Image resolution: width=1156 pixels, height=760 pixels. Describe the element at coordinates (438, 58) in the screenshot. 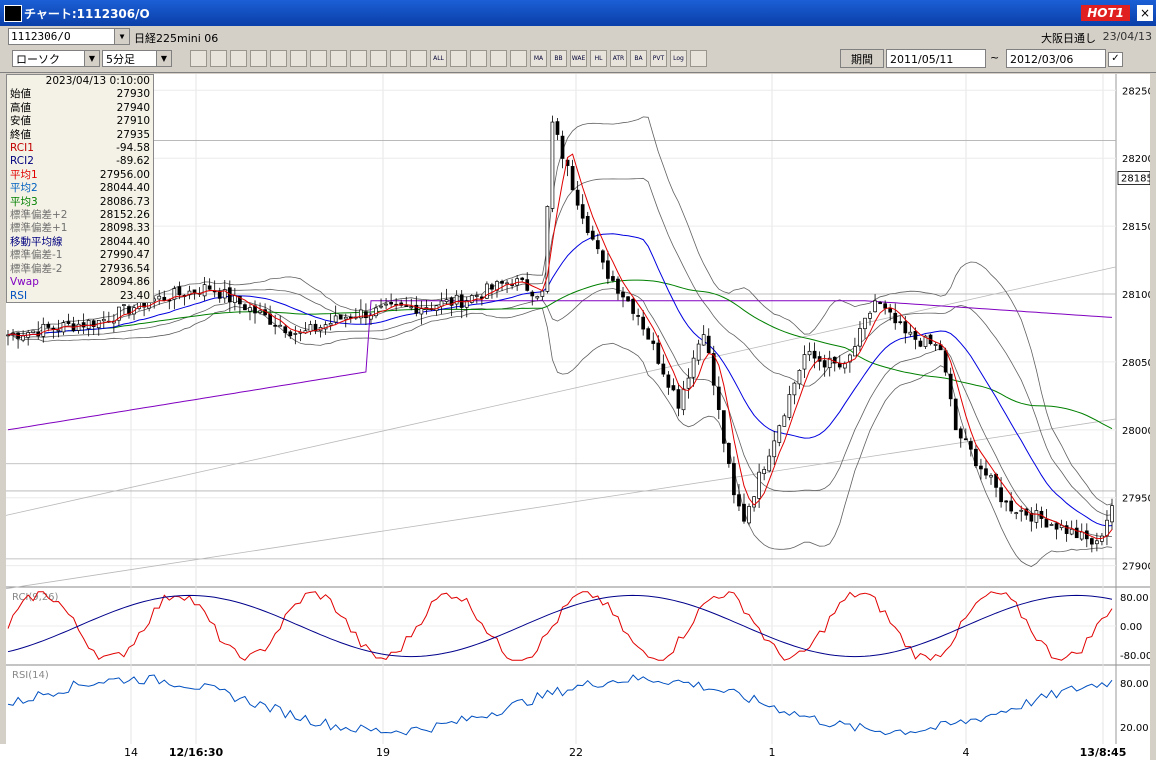

I see `all-icon: ALL` at that location.